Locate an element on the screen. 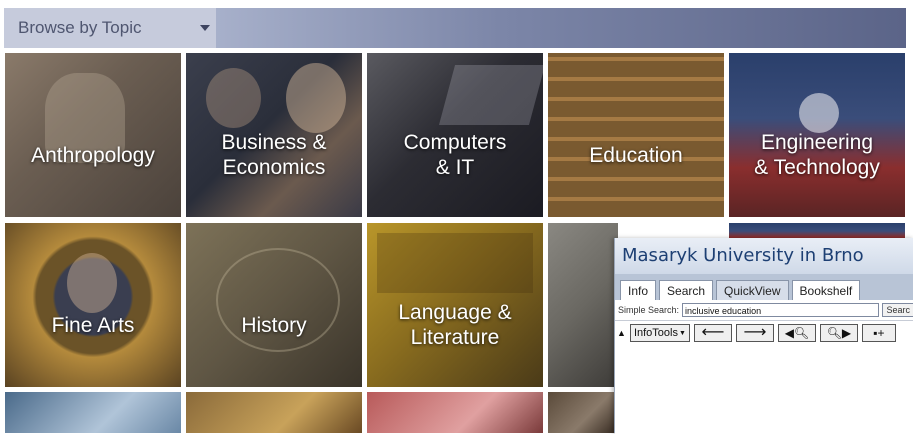 The width and height of the screenshot is (913, 434). tile-computers-it: Computers & IT is located at coordinates (455, 135).